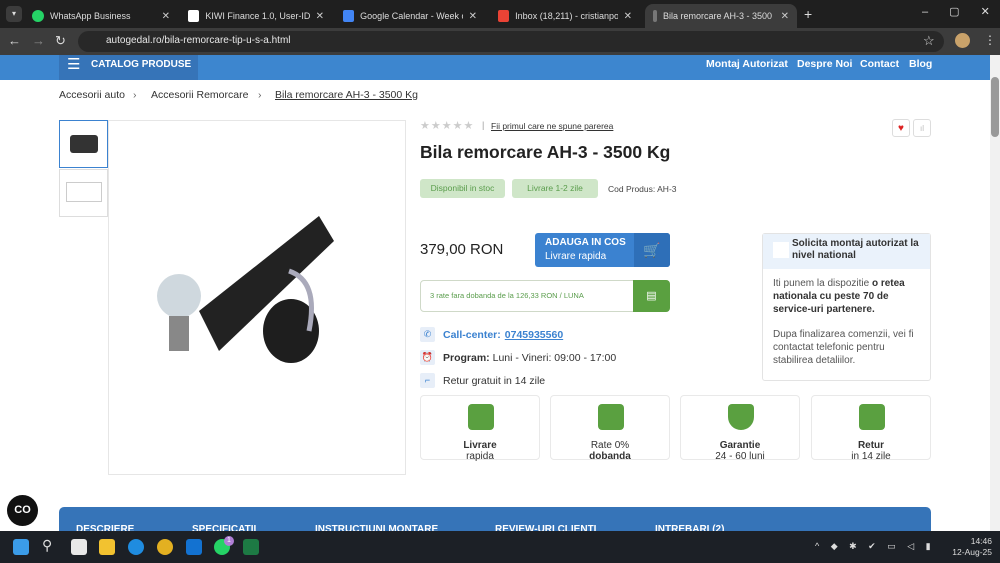 This screenshot has width=1000, height=563. I want to click on file-explorer-icon, so click(107, 547).